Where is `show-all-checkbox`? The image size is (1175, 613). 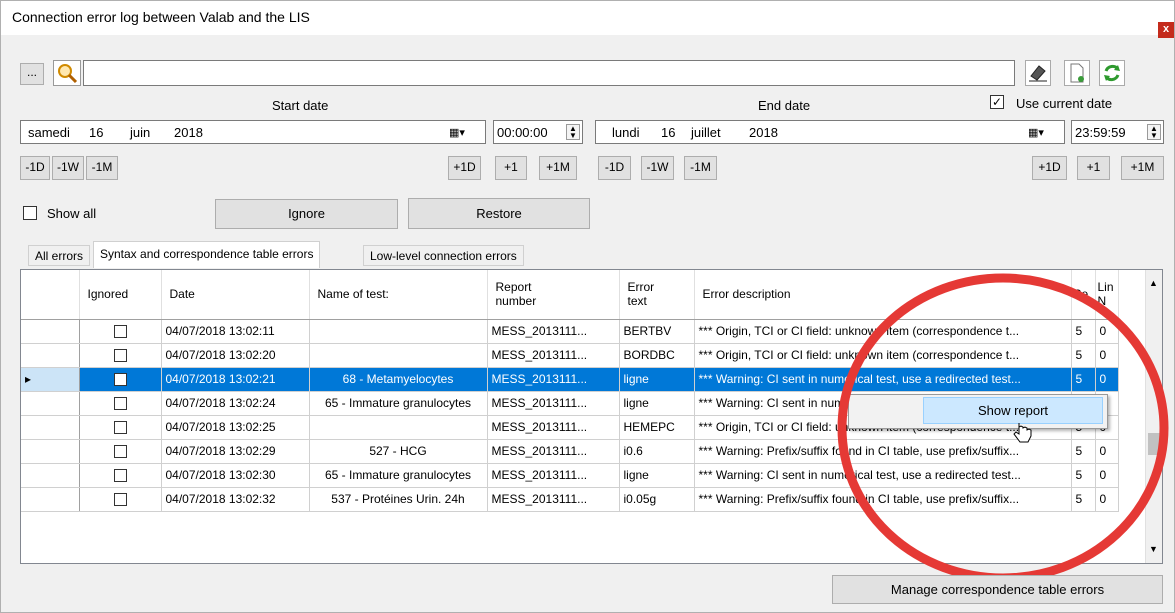 show-all-checkbox is located at coordinates (30, 213).